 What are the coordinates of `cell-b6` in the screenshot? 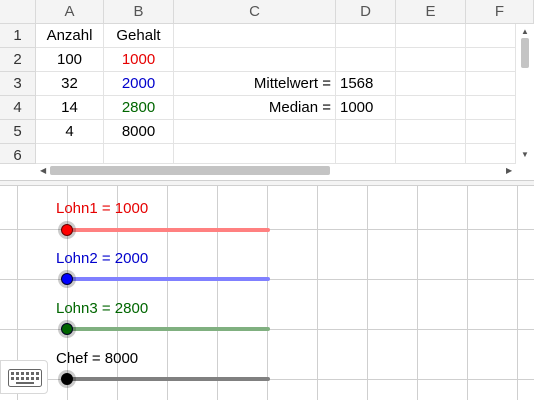 It's located at (139, 154).